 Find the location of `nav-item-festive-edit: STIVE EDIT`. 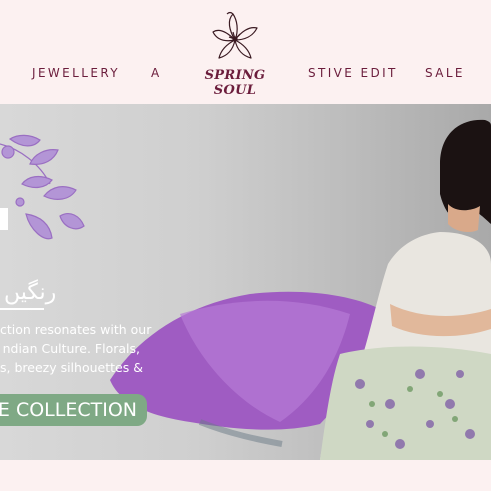

nav-item-festive-edit: STIVE EDIT is located at coordinates (353, 73).